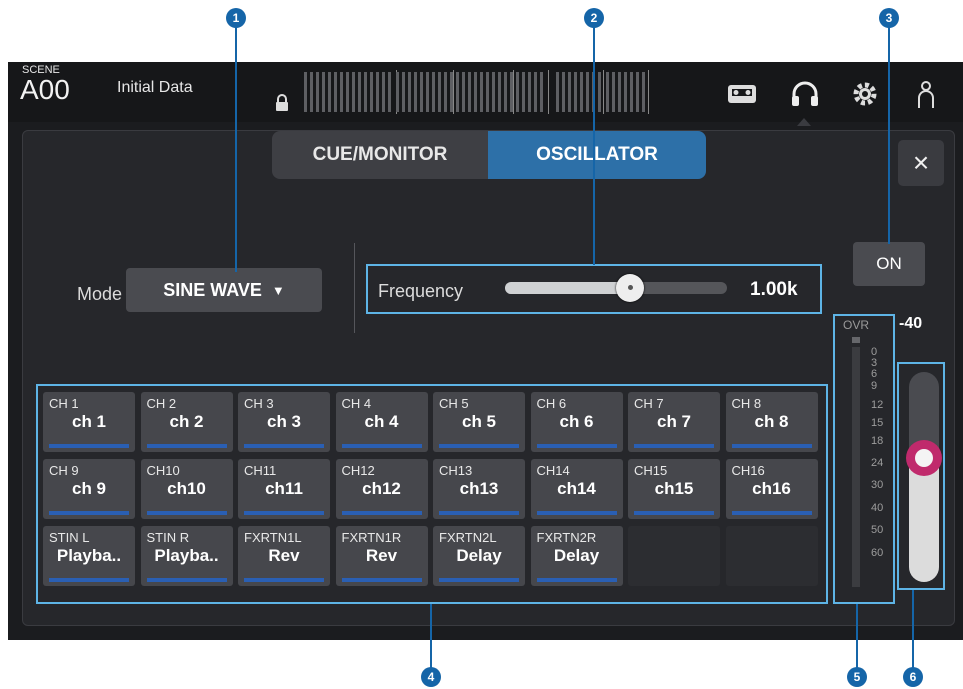 The width and height of the screenshot is (963, 689). Describe the element at coordinates (913, 677) in the screenshot. I see `callout-badge-6: 6` at that location.